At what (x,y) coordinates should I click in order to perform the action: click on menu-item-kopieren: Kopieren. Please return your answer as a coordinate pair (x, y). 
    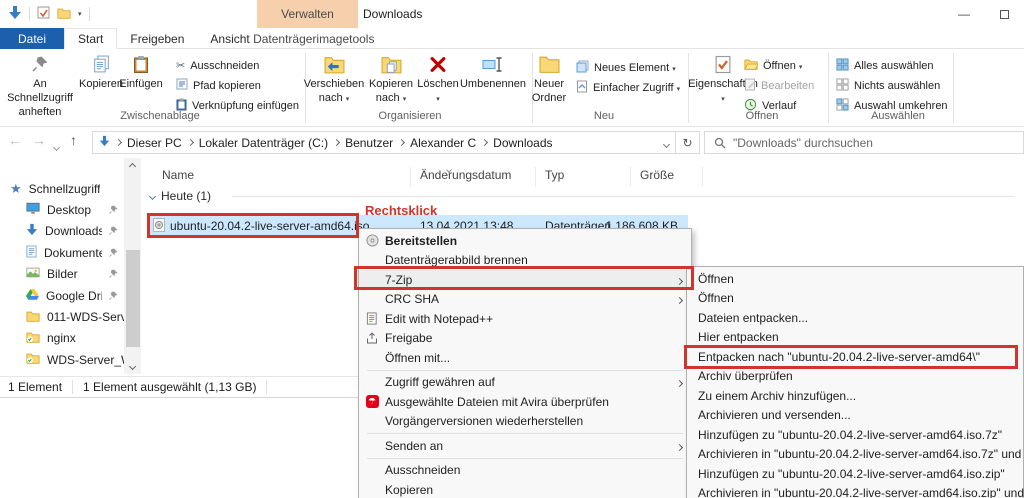
    Looking at the image, I should click on (525, 489).